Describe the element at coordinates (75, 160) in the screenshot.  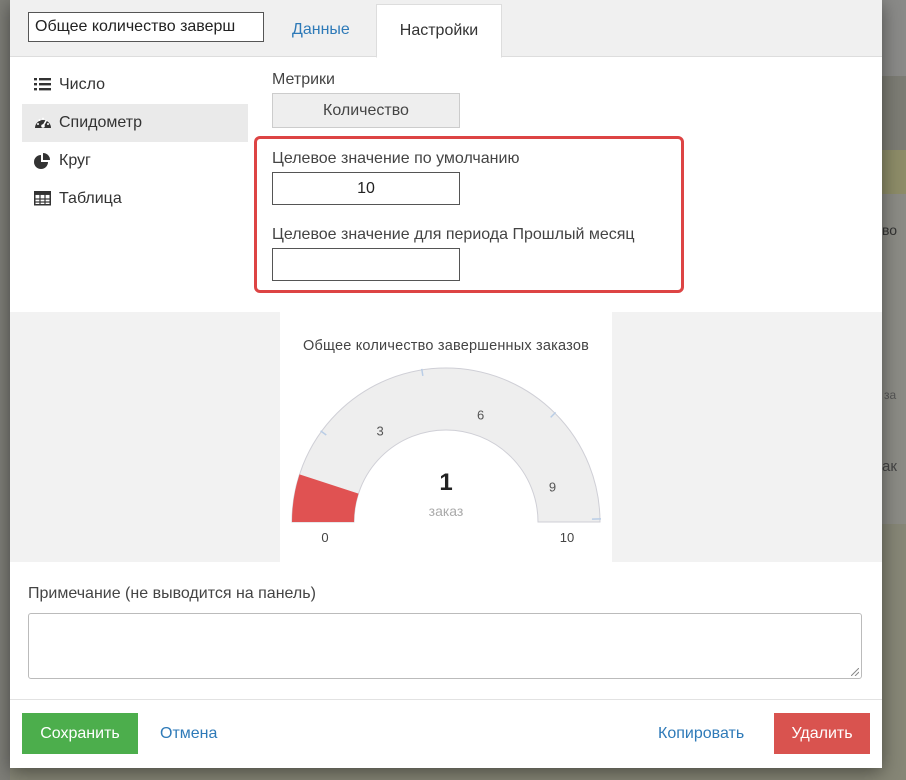
I see `sidebar-item-label: Круг` at that location.